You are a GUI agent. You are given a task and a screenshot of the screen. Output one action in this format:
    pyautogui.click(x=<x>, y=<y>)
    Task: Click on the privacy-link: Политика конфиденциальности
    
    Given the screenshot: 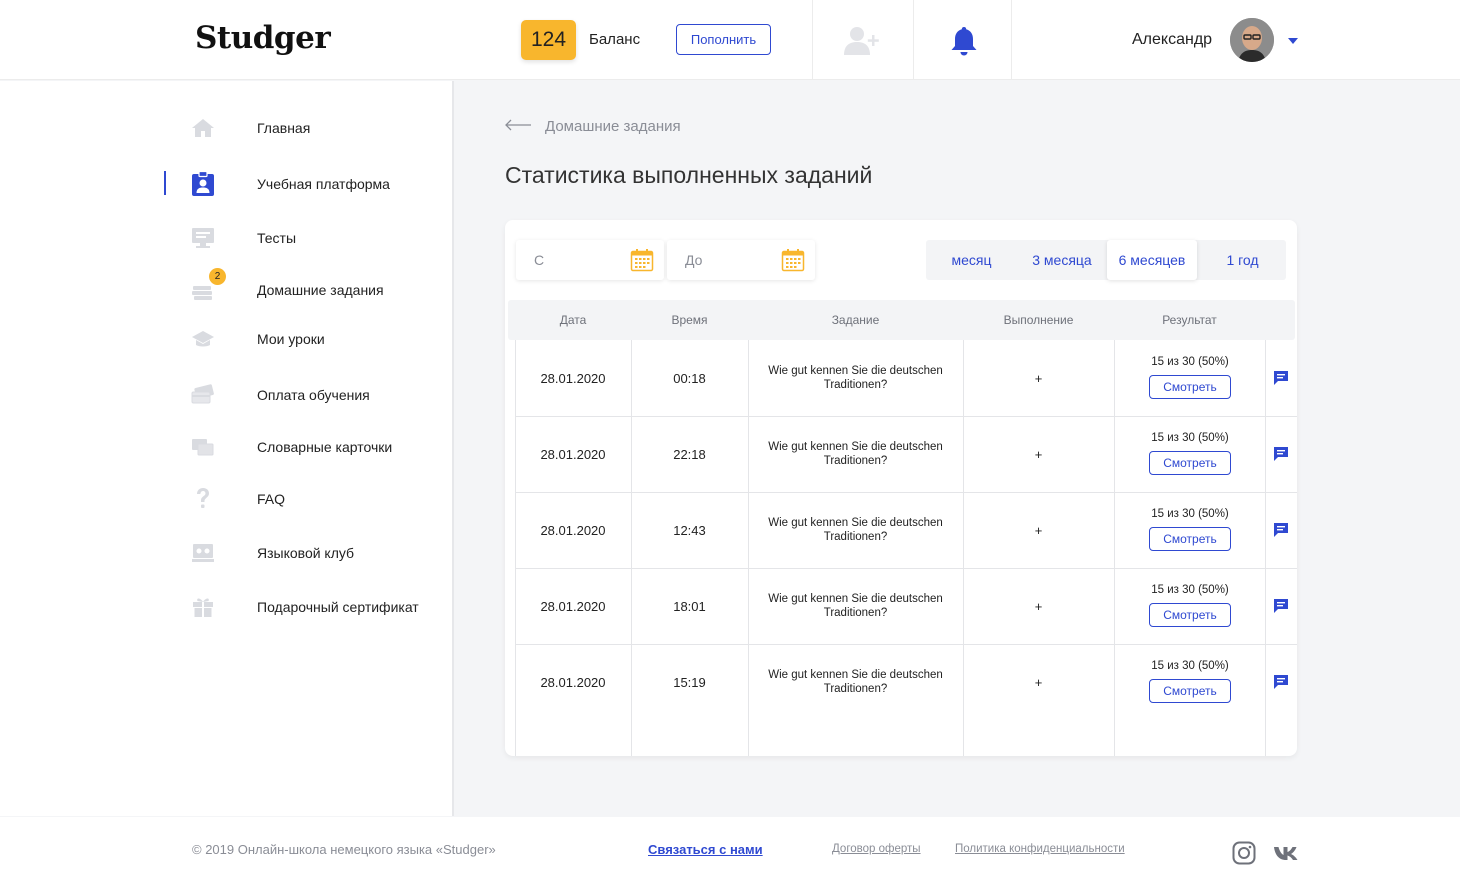 What is the action you would take?
    pyautogui.click(x=1040, y=849)
    